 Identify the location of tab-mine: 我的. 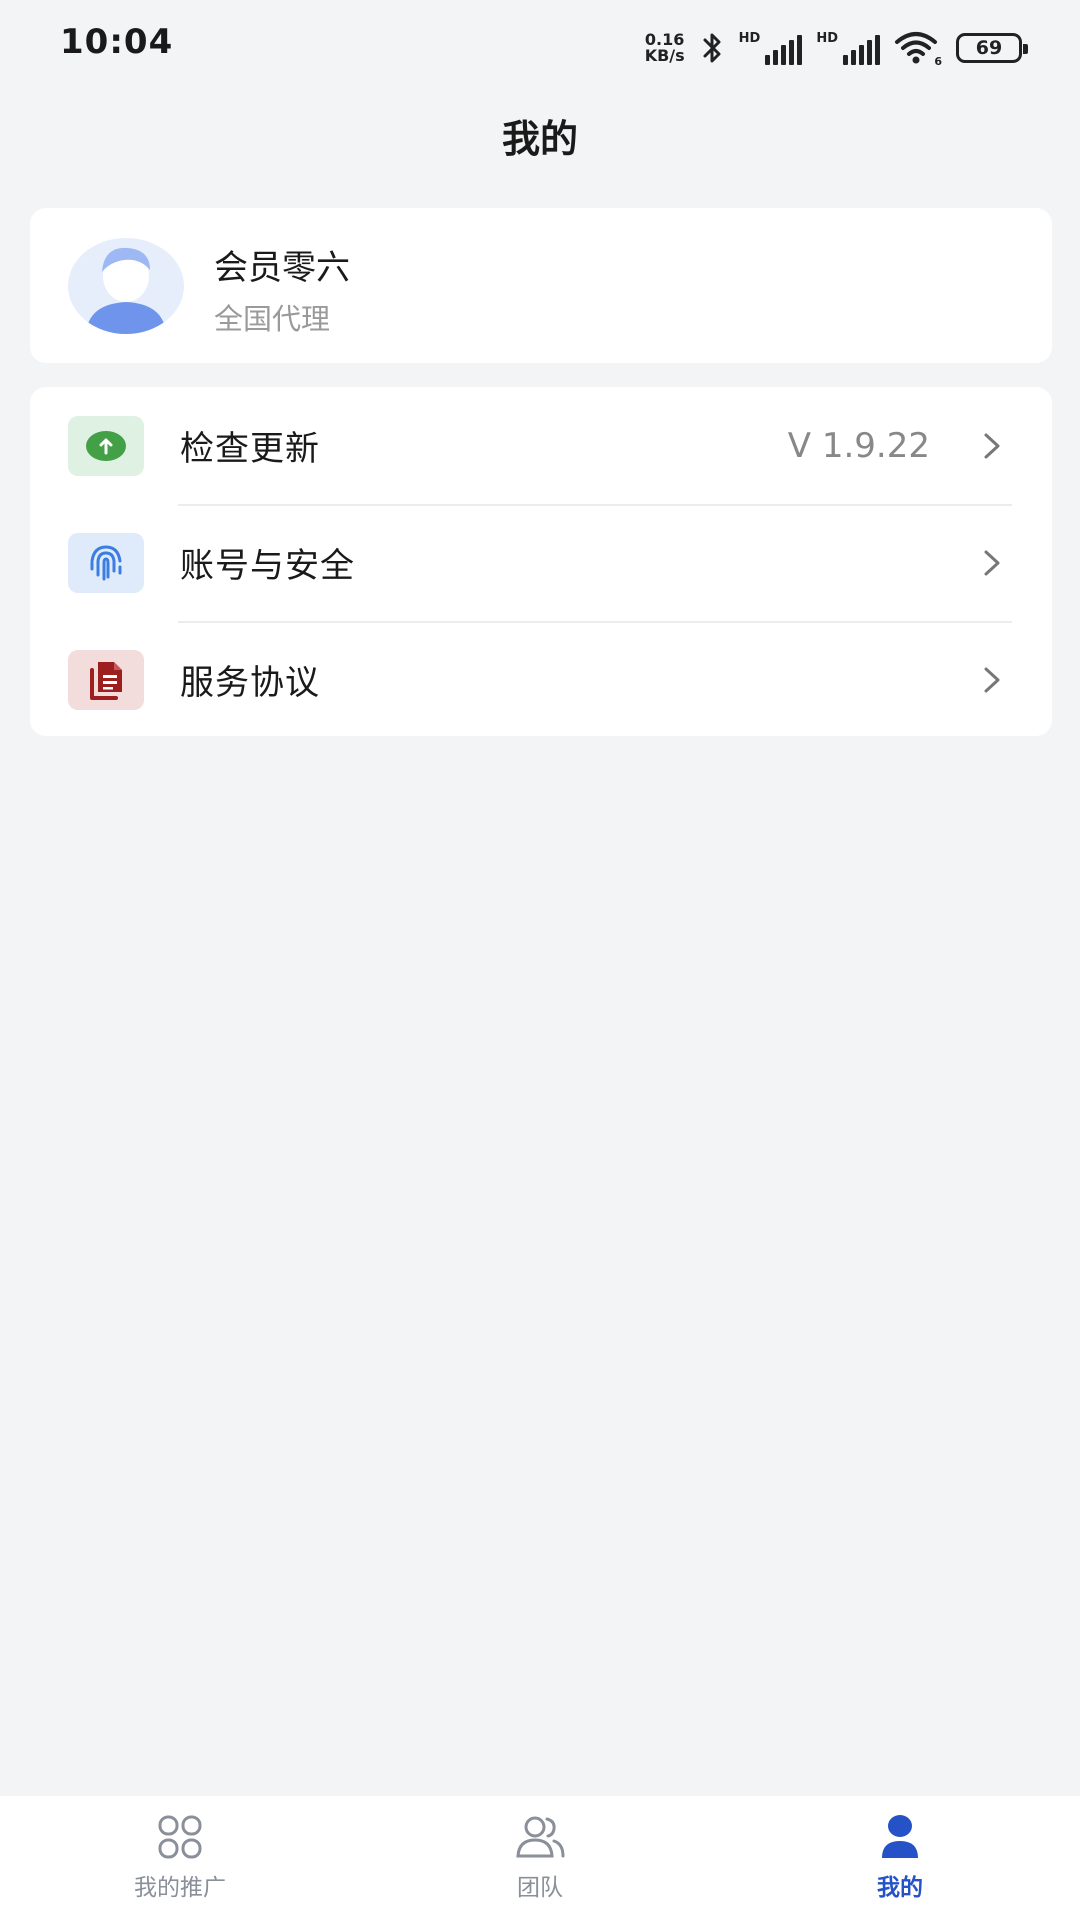
(900, 1858).